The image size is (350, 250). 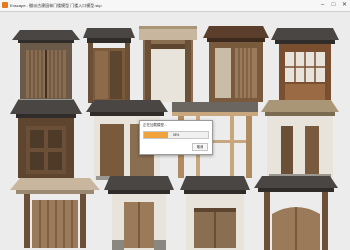 What do you see at coordinates (56, 5) in the screenshot?
I see `window-title: Enscape - 徽派古建园林门楼模型 门楼入口模型.skp` at bounding box center [56, 5].